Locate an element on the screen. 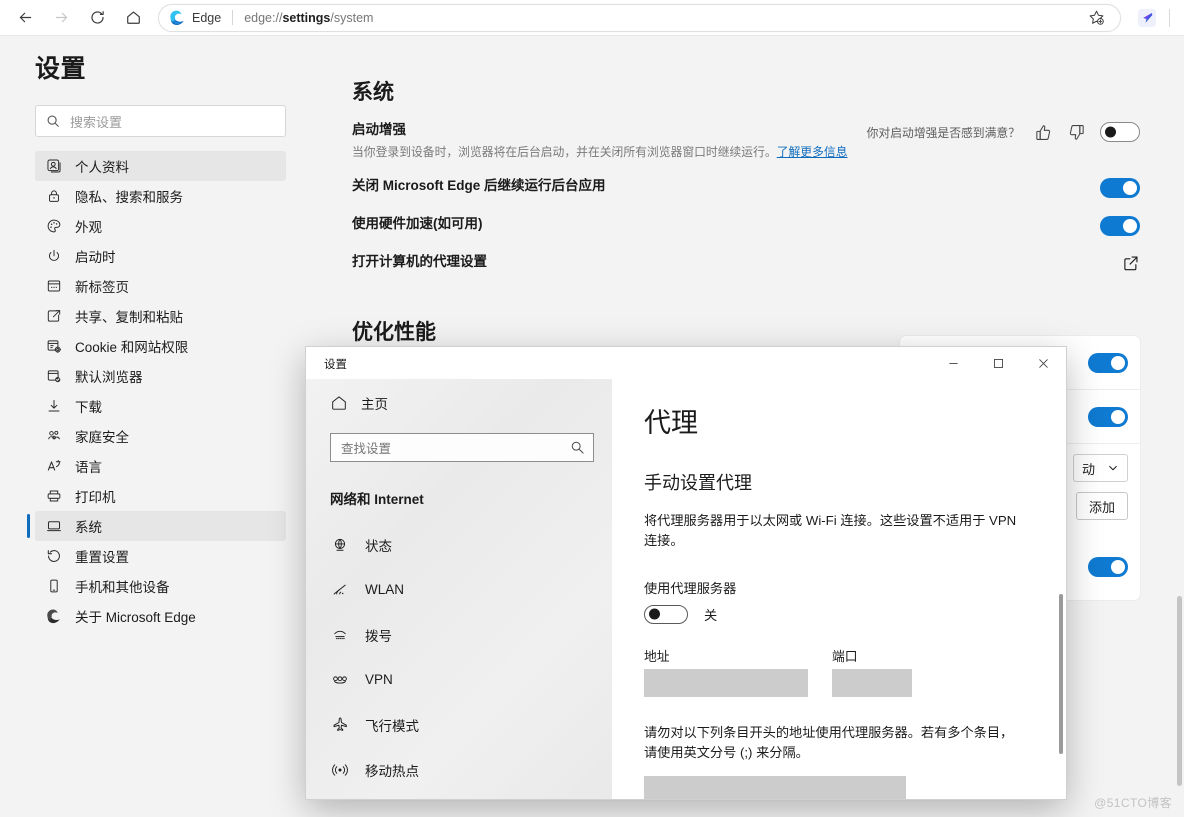 This screenshot has height=817, width=1184. vpn-icon is located at coordinates (339, 679).